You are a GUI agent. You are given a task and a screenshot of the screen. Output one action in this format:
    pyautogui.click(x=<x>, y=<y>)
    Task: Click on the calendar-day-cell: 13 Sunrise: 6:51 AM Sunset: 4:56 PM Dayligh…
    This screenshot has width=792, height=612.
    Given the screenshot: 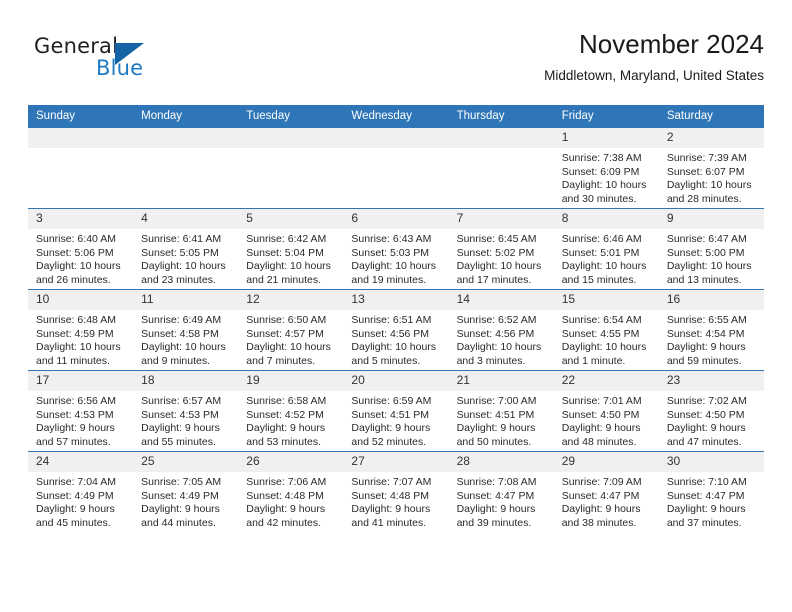 What is the action you would take?
    pyautogui.click(x=396, y=330)
    